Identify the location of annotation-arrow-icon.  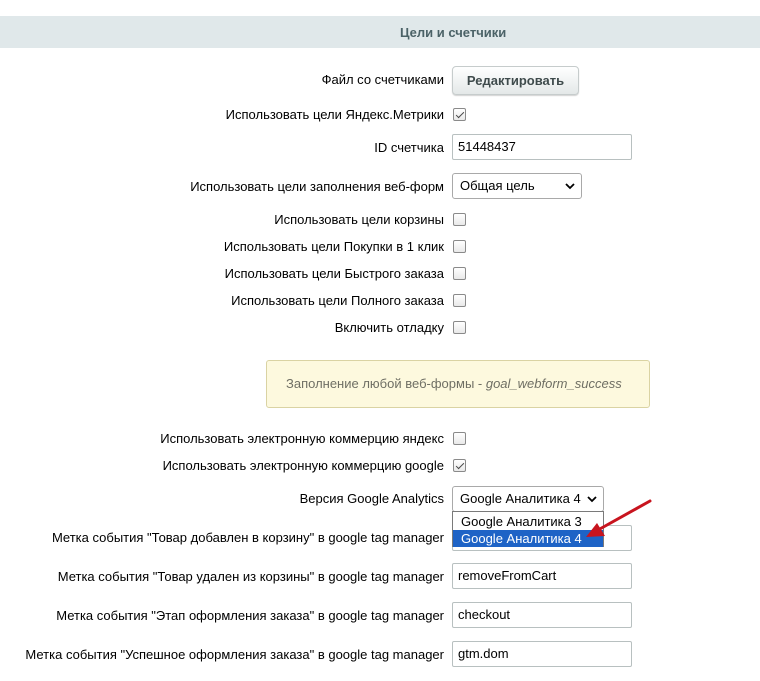
(619, 518).